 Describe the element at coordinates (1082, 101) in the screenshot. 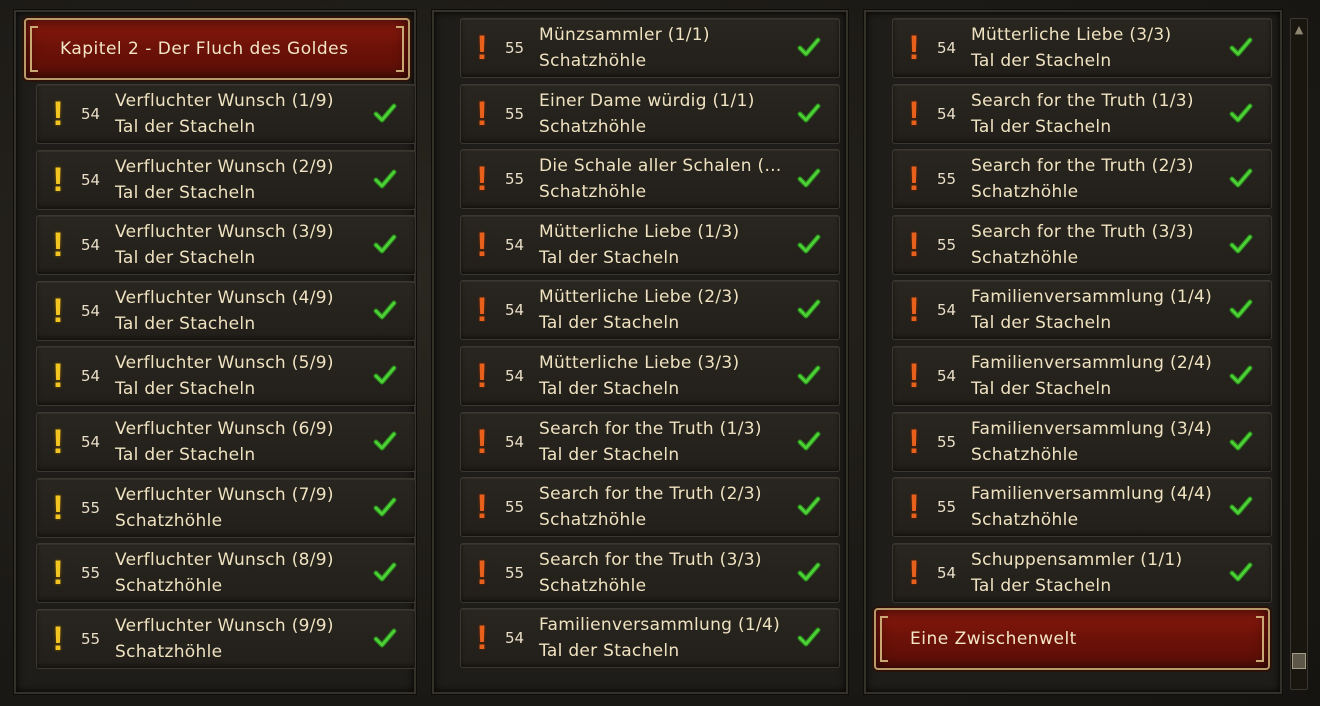

I see `quest-name: Search for the Truth (1/3)` at that location.